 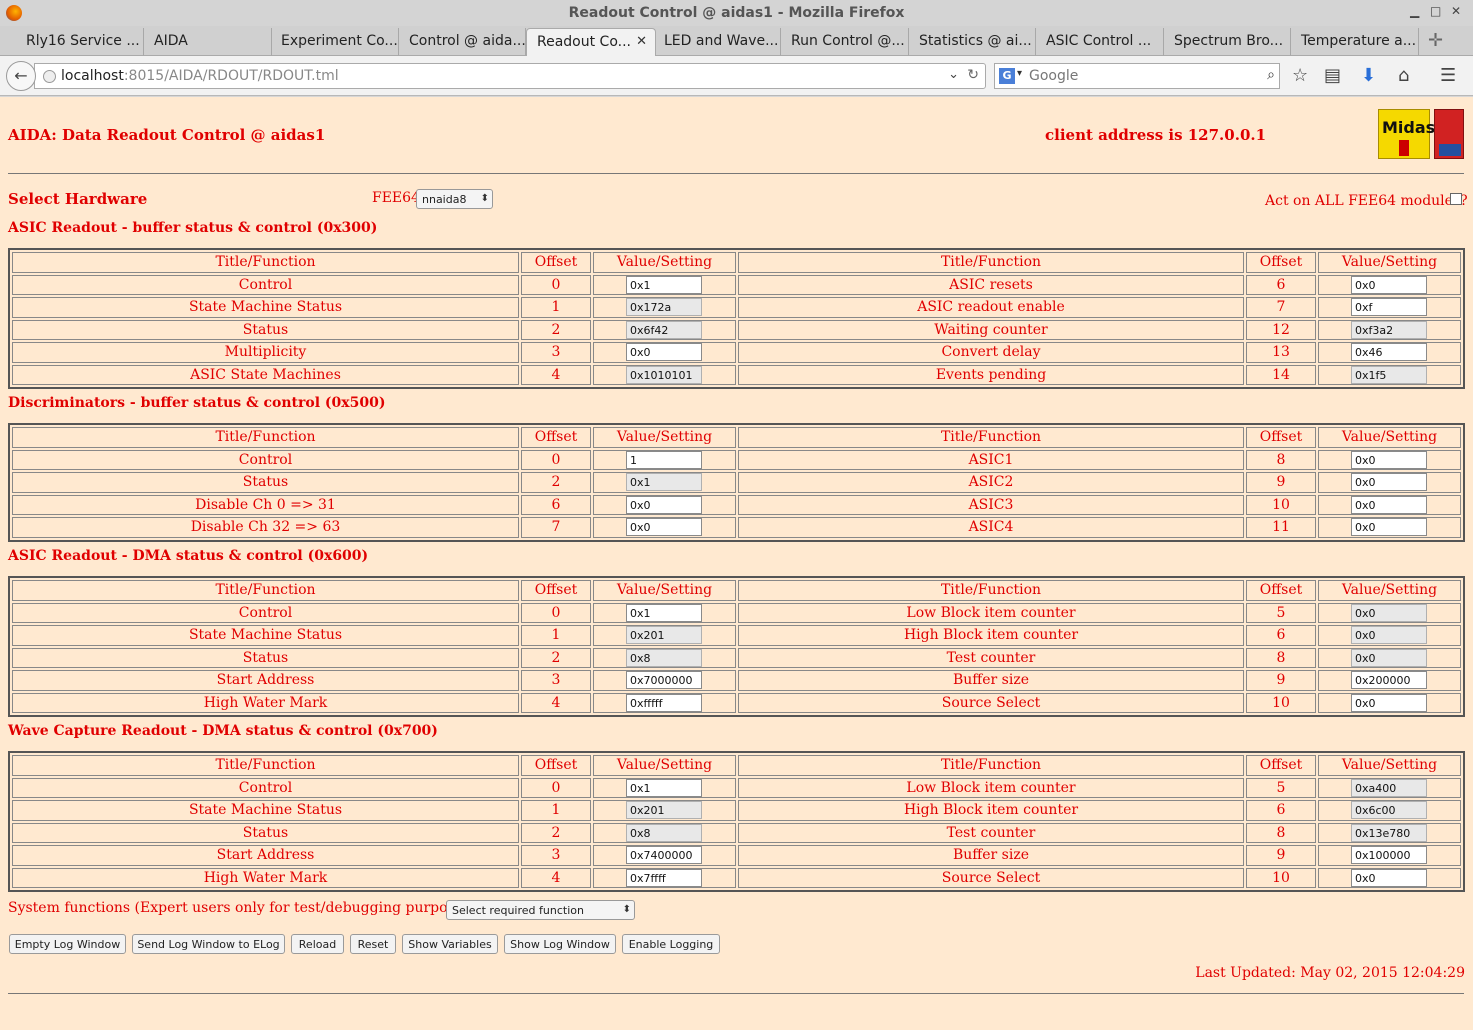 I want to click on register-offset: 3, so click(x=556, y=855).